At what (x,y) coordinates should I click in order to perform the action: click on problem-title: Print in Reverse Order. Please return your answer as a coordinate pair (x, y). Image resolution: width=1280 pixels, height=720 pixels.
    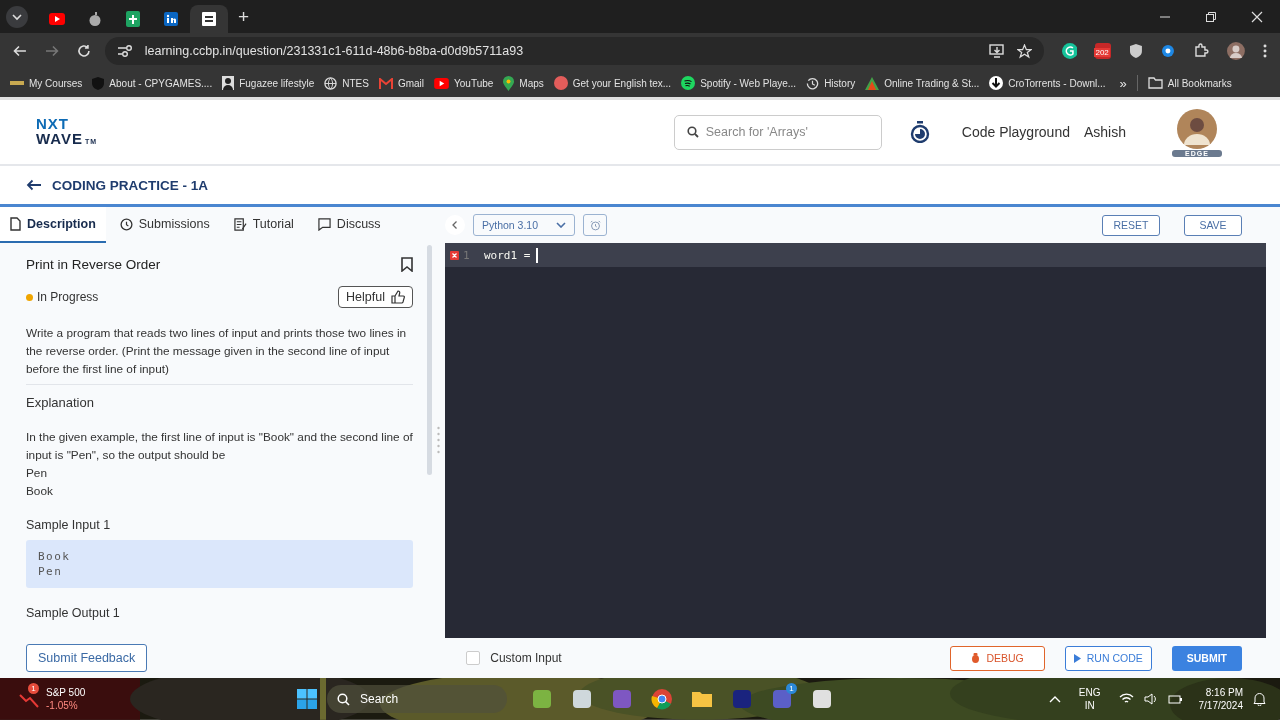
    Looking at the image, I should click on (93, 265).